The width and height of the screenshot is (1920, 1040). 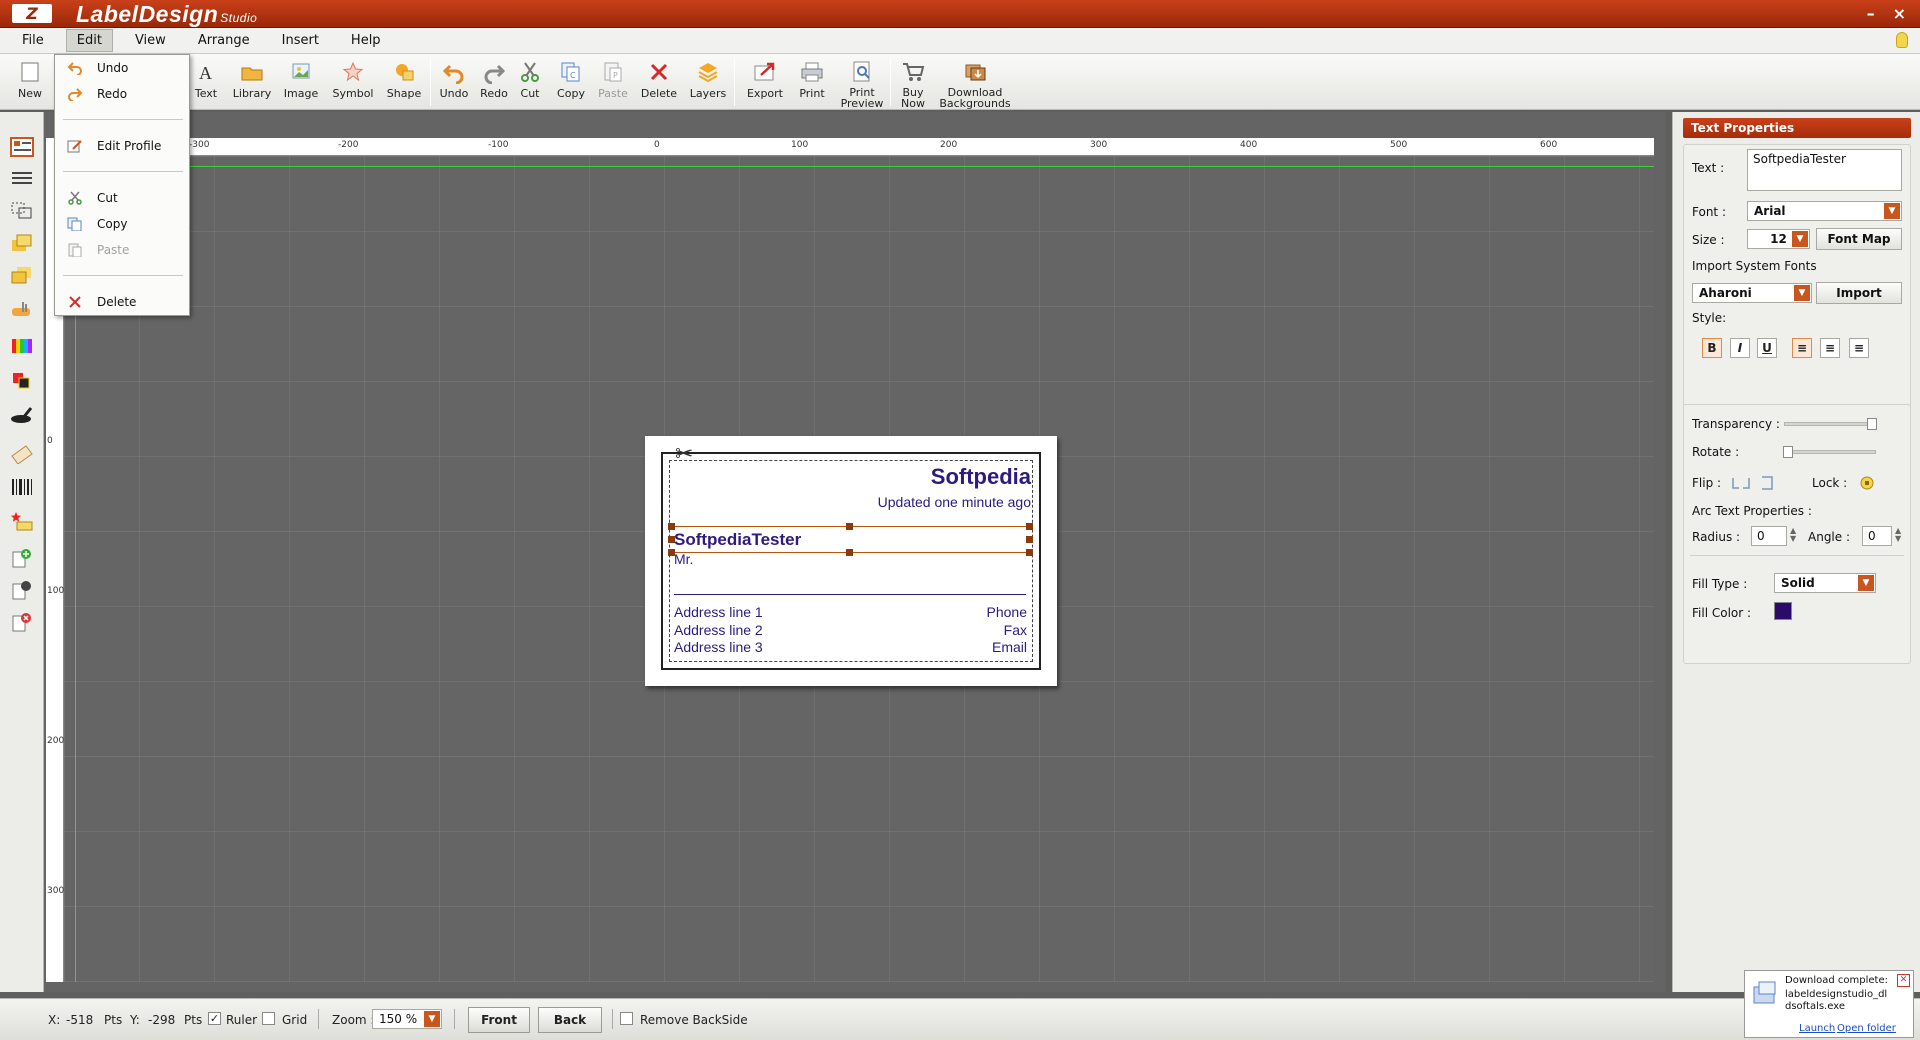 What do you see at coordinates (859, 166) in the screenshot?
I see `guide-line-horizontal` at bounding box center [859, 166].